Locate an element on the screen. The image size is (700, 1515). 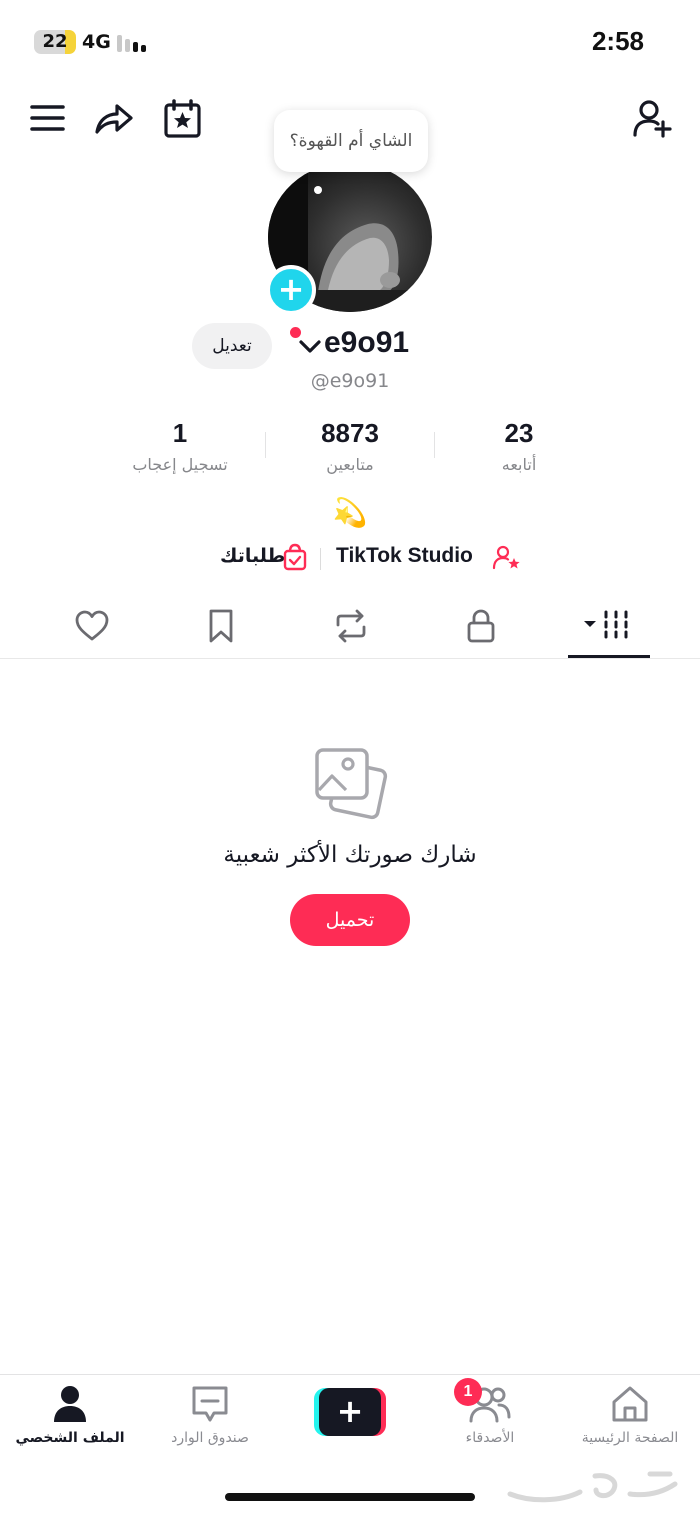
add-friend-icon is located at coordinates (653, 119).